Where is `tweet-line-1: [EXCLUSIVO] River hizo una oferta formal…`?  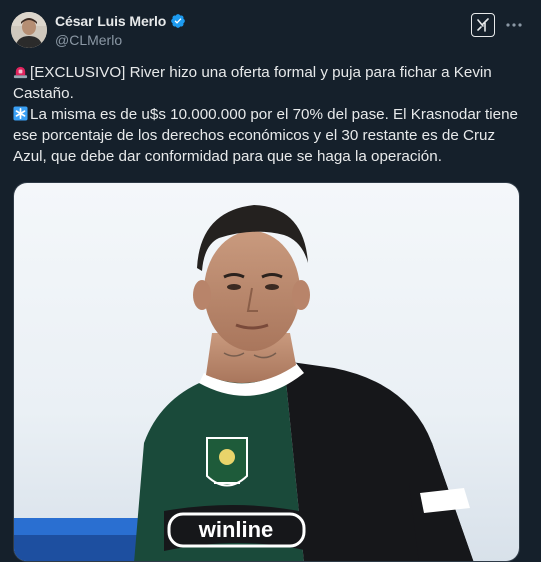 tweet-line-1: [EXCLUSIVO] River hizo una oferta formal… is located at coordinates (252, 83).